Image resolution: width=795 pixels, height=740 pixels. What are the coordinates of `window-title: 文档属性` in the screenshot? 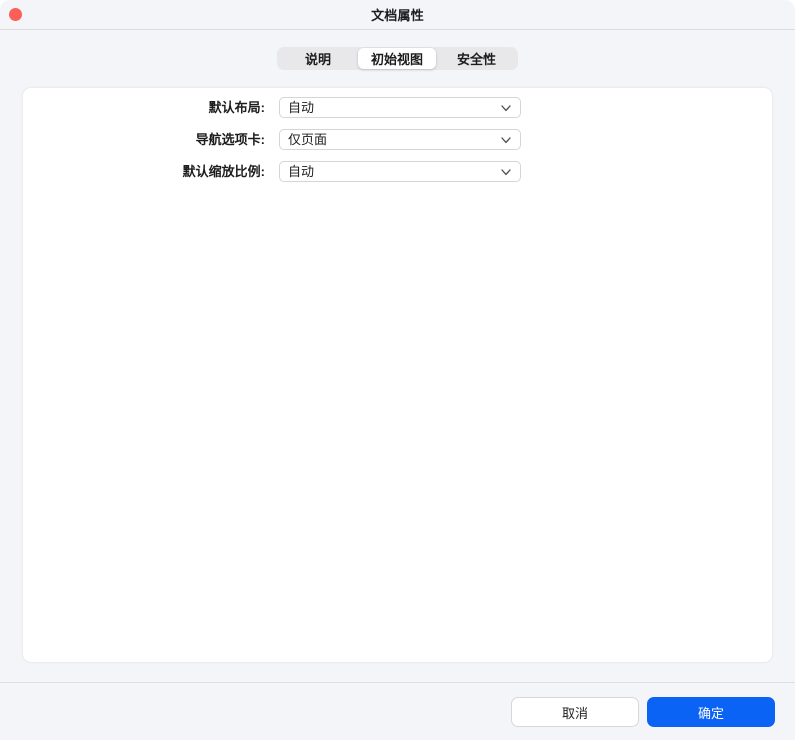 It's located at (397, 15).